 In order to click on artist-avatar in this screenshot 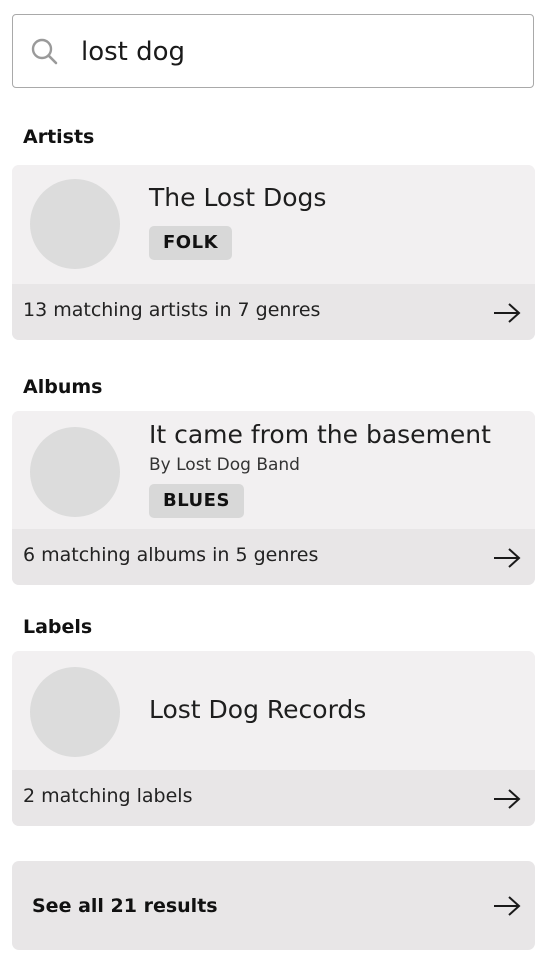, I will do `click(75, 224)`.